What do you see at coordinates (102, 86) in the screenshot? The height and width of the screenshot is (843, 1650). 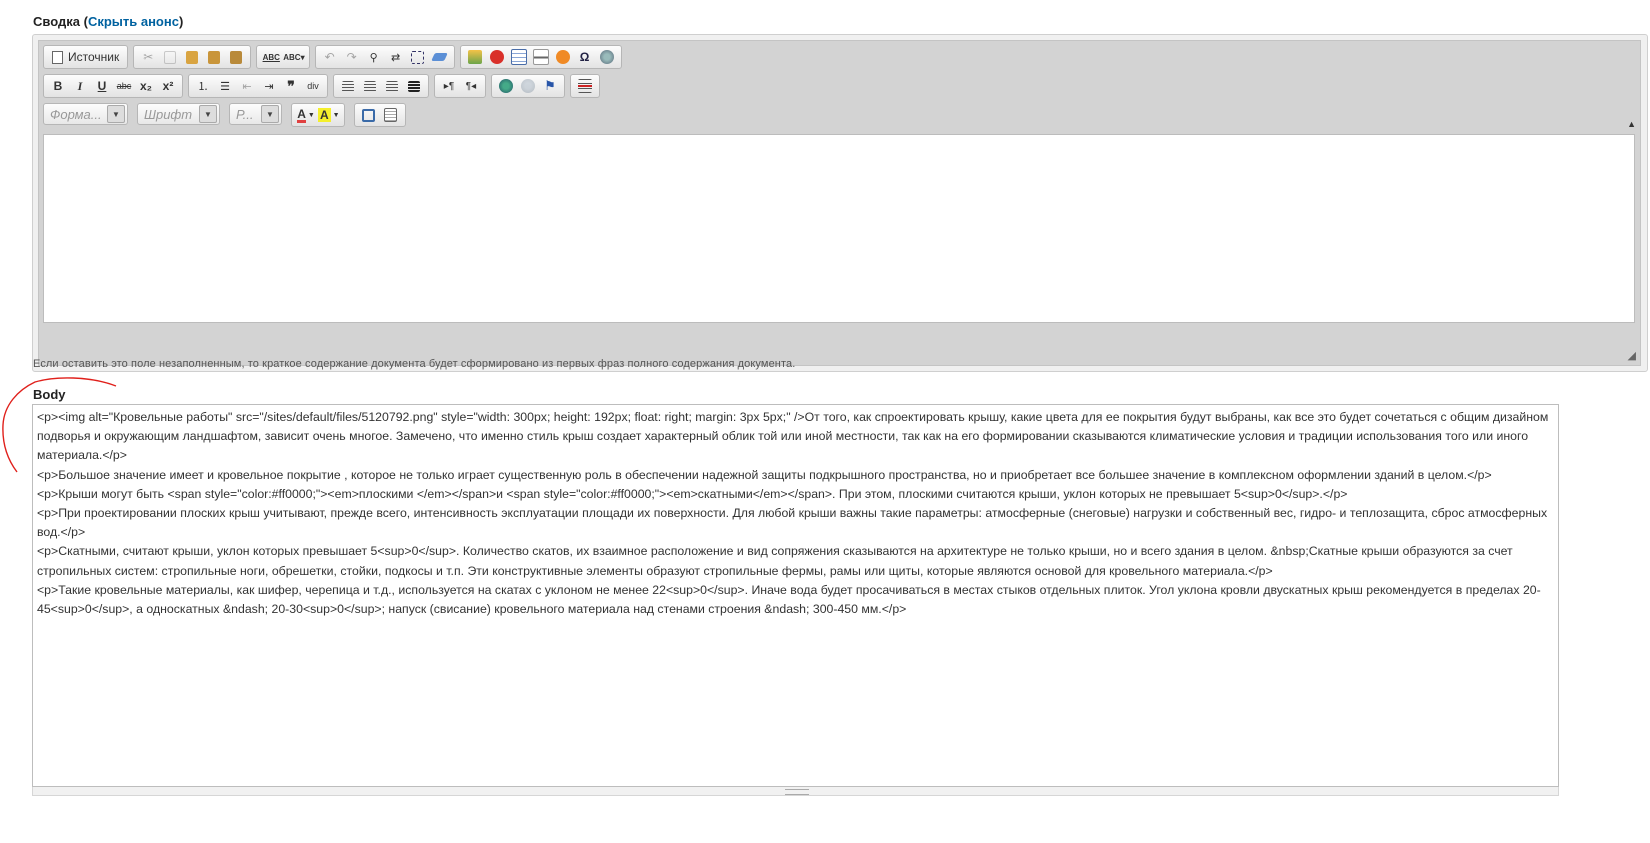 I see `underline-button: U` at bounding box center [102, 86].